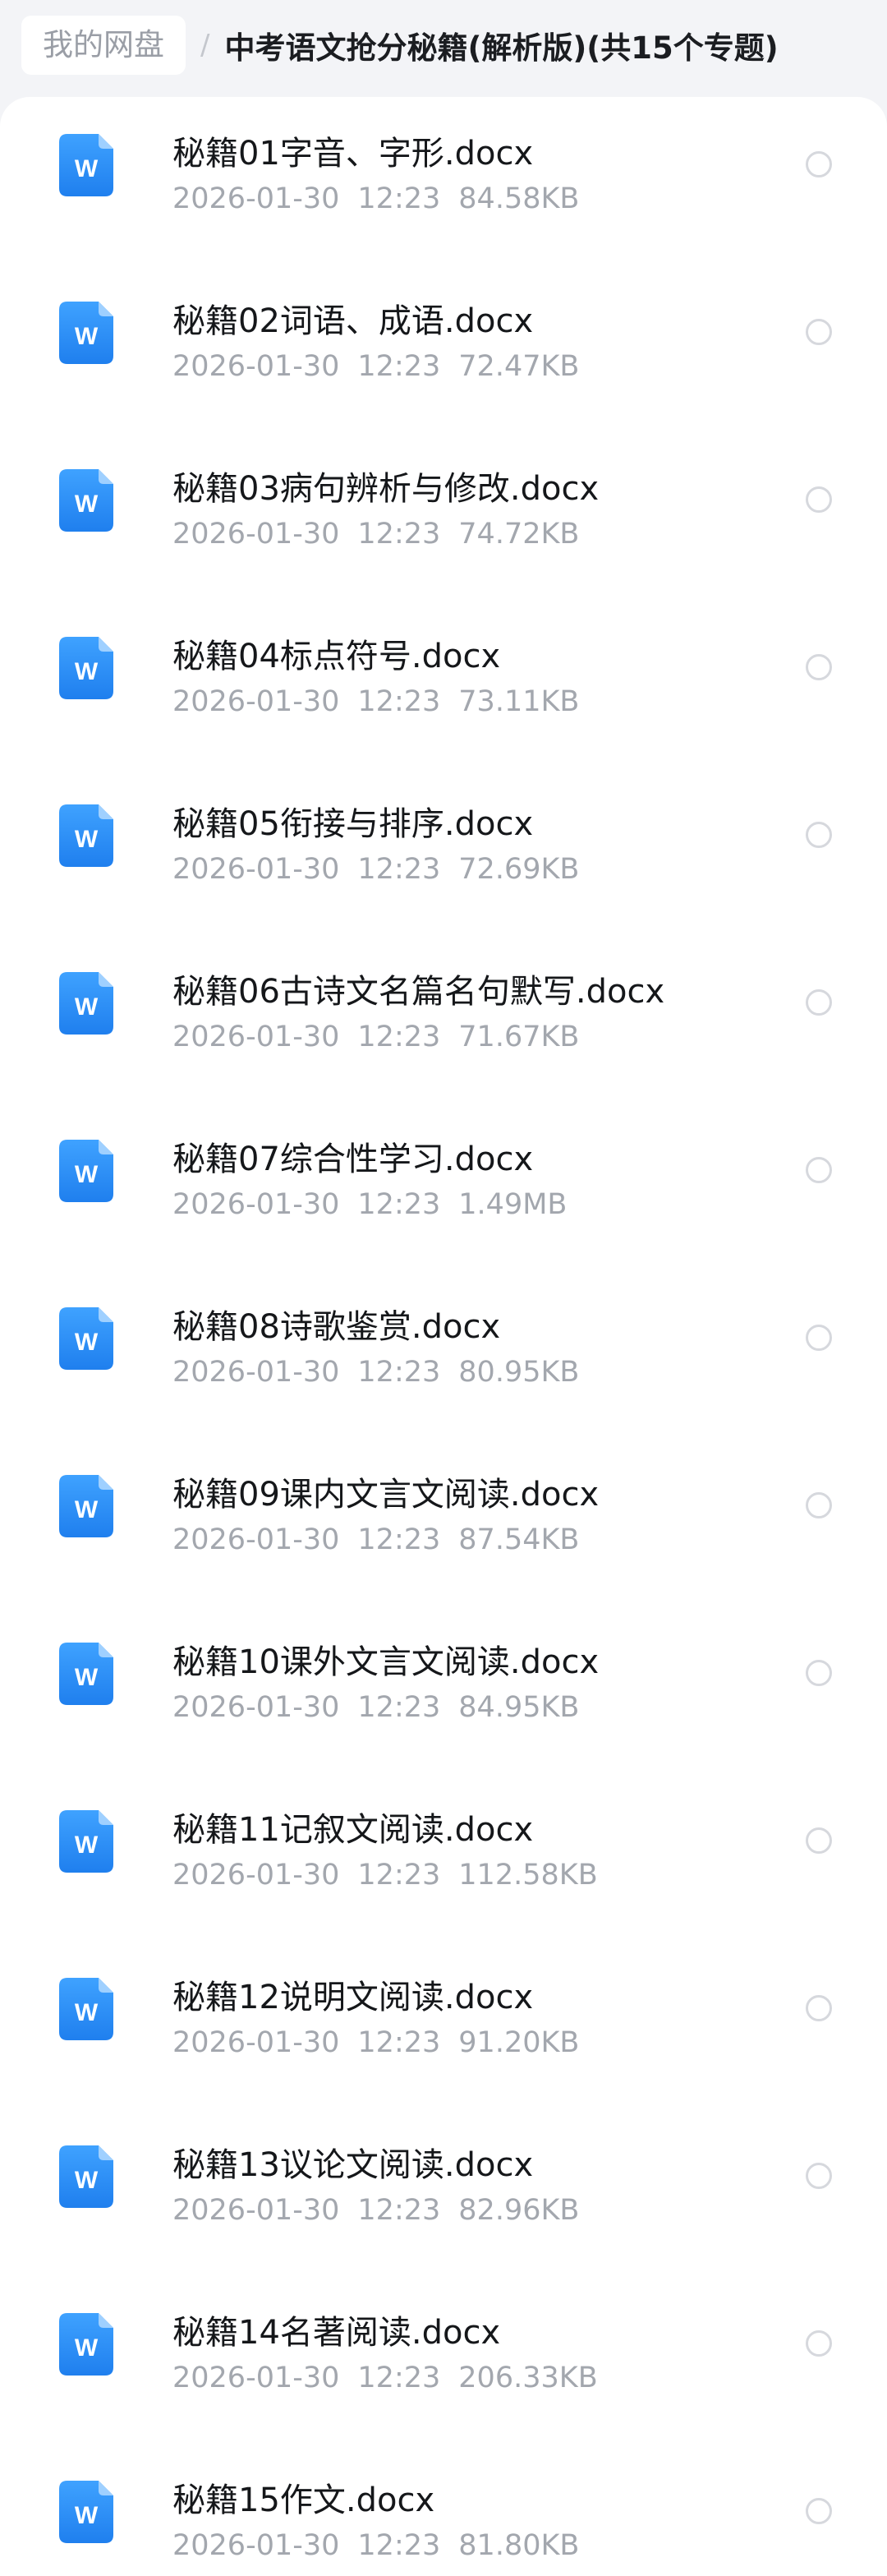  What do you see at coordinates (443, 2360) in the screenshot?
I see `file-row: W 秘籍14名著阅读.docx 2026-01-30 12:23 206.33KB` at bounding box center [443, 2360].